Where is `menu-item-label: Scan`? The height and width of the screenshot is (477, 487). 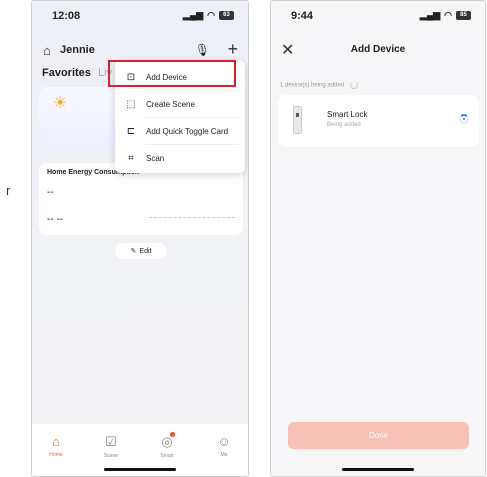
menu-item-label: Scan is located at coordinates (155, 158).